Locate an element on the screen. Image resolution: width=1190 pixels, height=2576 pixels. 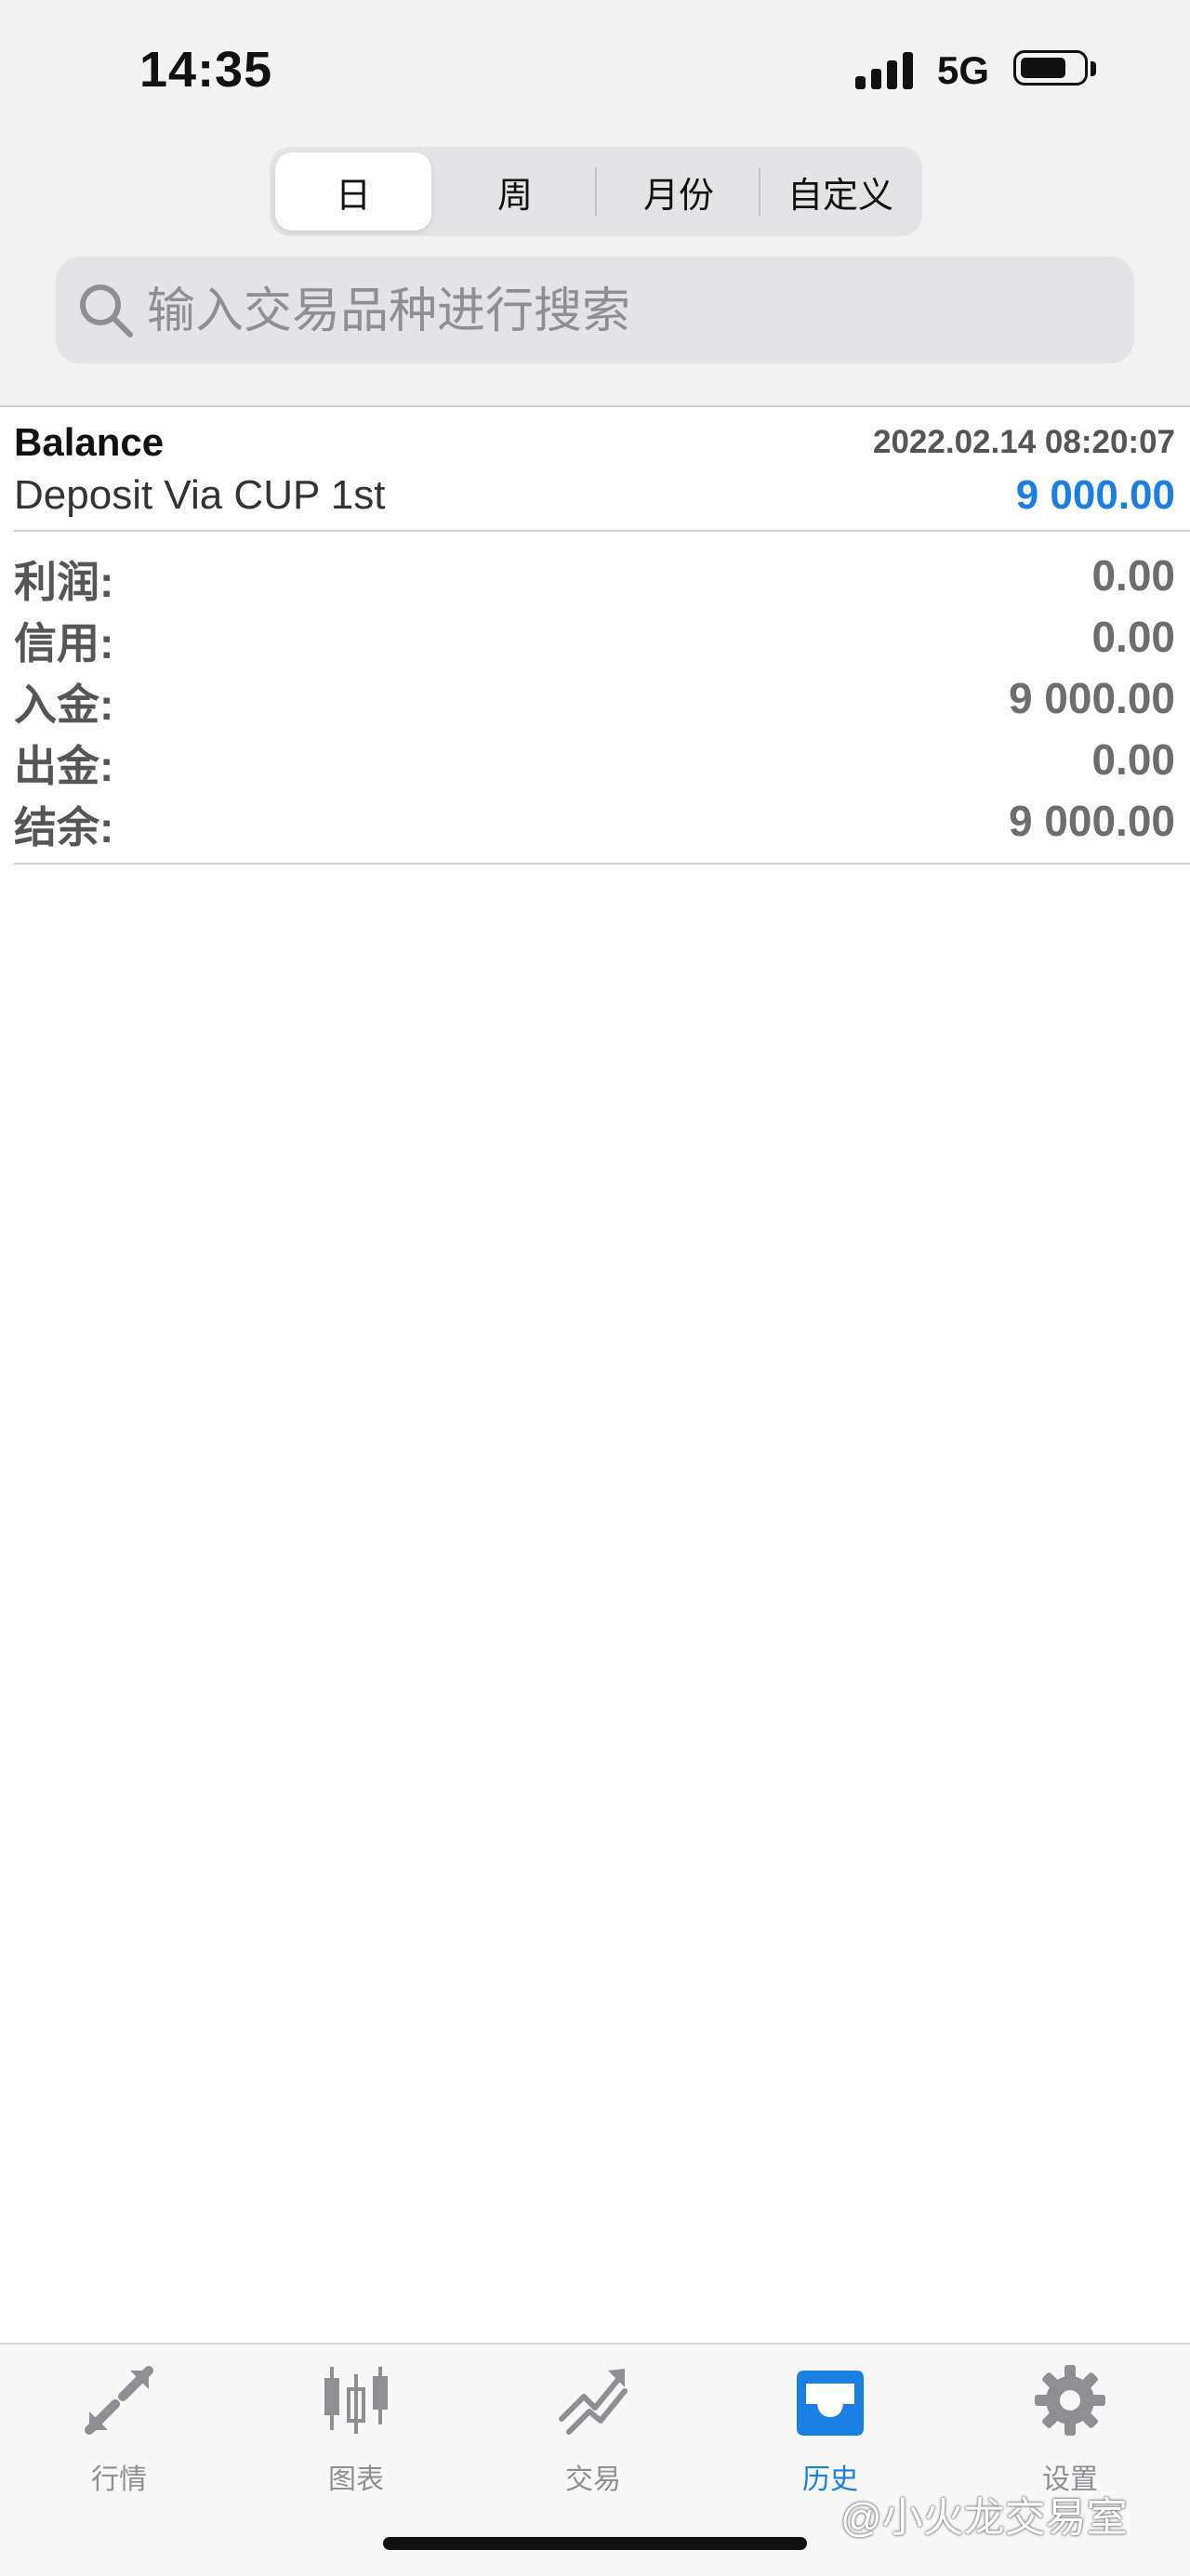
tab-quotes: 行情 is located at coordinates (119, 2429).